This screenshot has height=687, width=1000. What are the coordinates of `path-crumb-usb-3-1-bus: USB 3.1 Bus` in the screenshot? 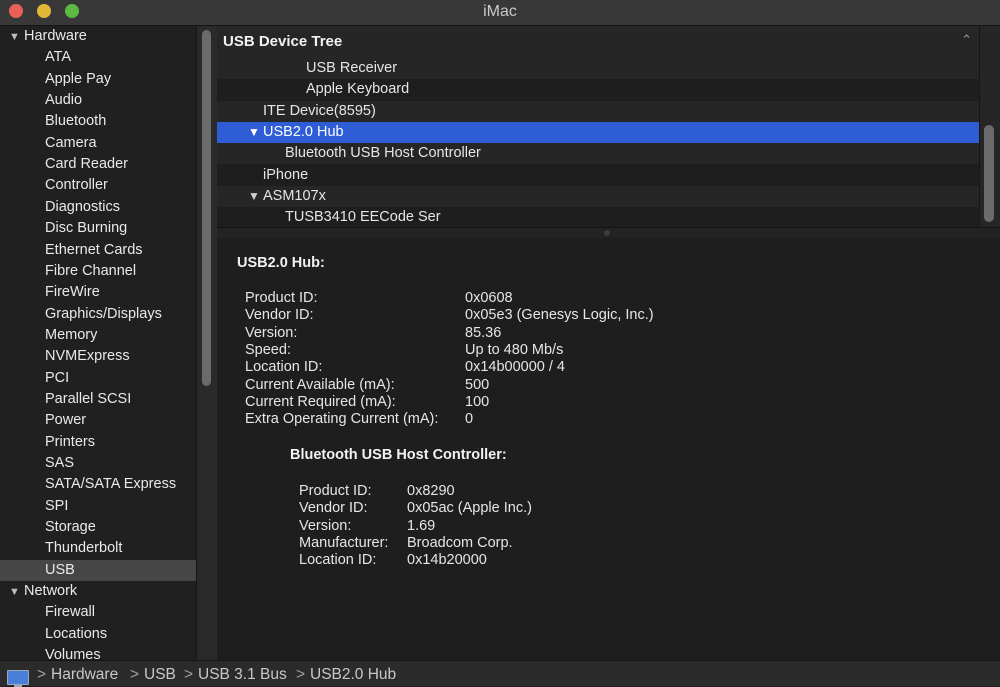 It's located at (242, 675).